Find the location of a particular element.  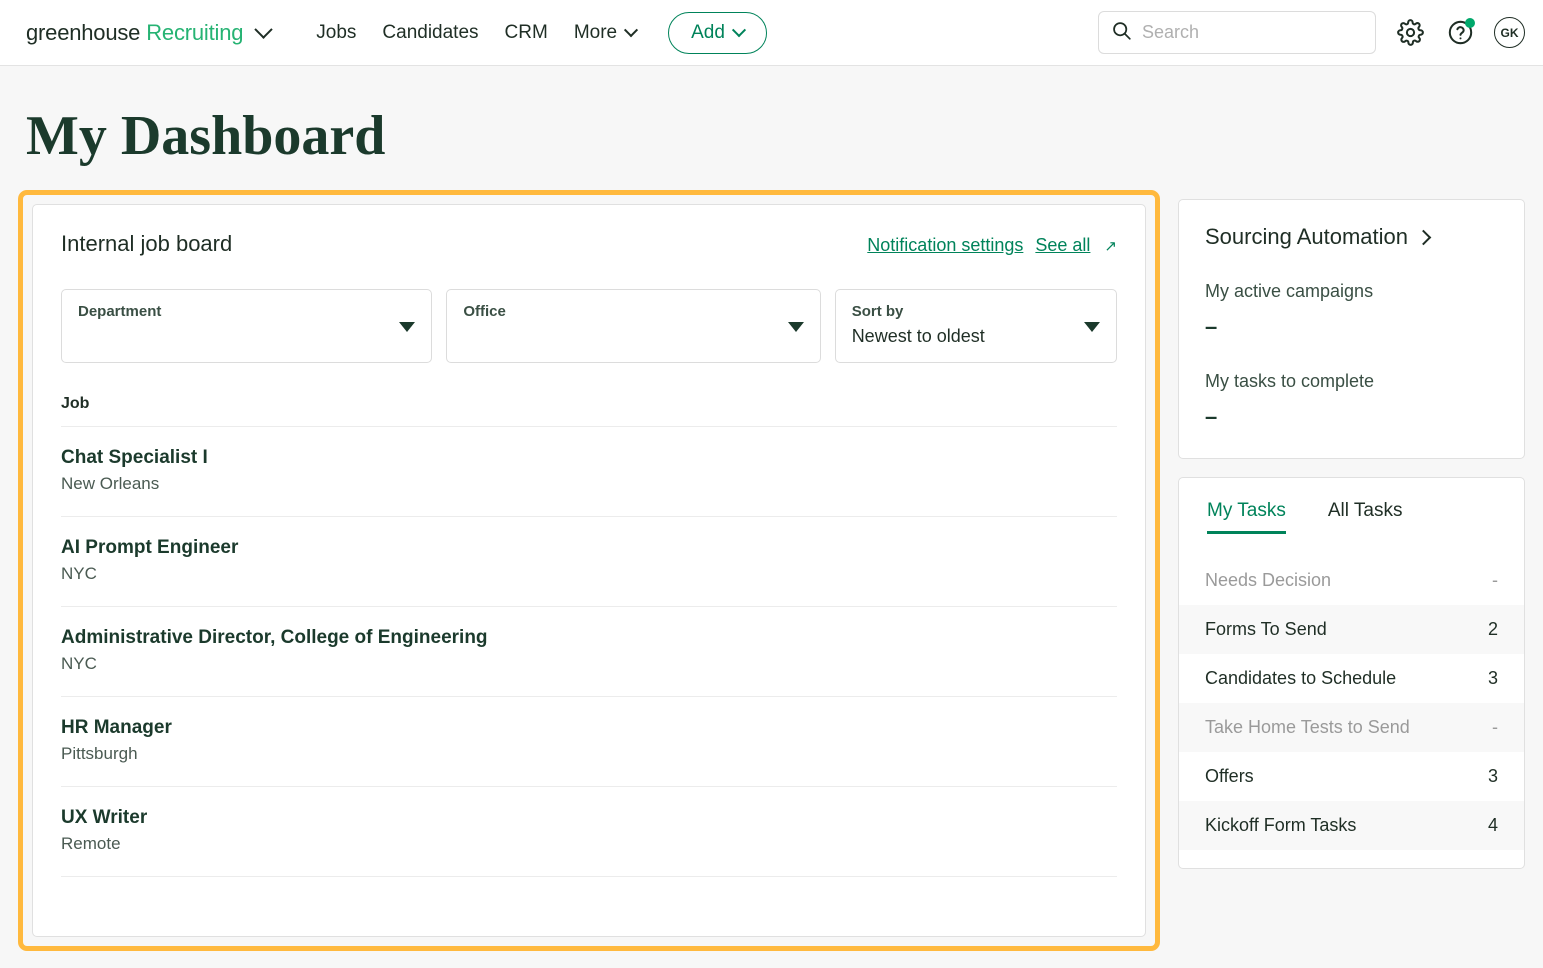

tasks-to-complete-label: My tasks to complete is located at coordinates (1290, 381).